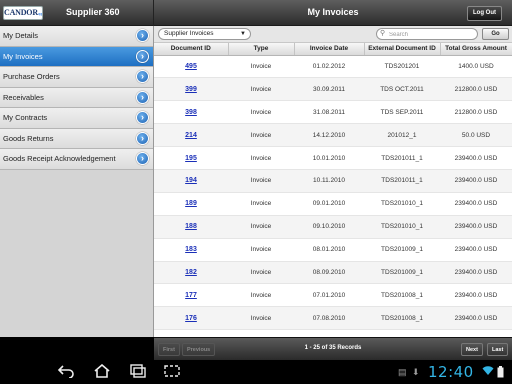  Describe the element at coordinates (416, 372) in the screenshot. I see `download-icon: ⬇` at that location.